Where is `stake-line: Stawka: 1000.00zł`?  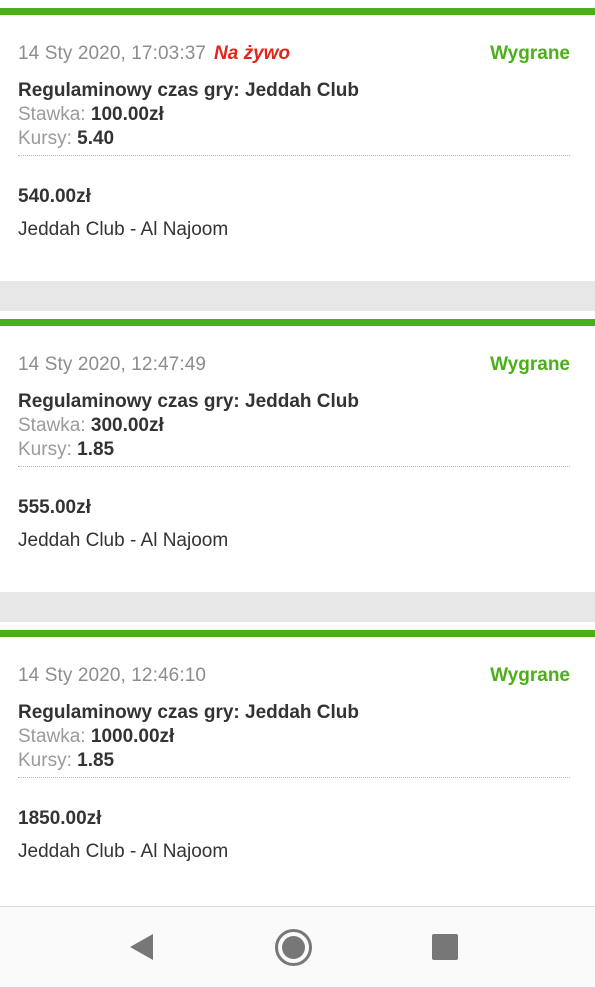
stake-line: Stawka: 1000.00zł is located at coordinates (96, 737).